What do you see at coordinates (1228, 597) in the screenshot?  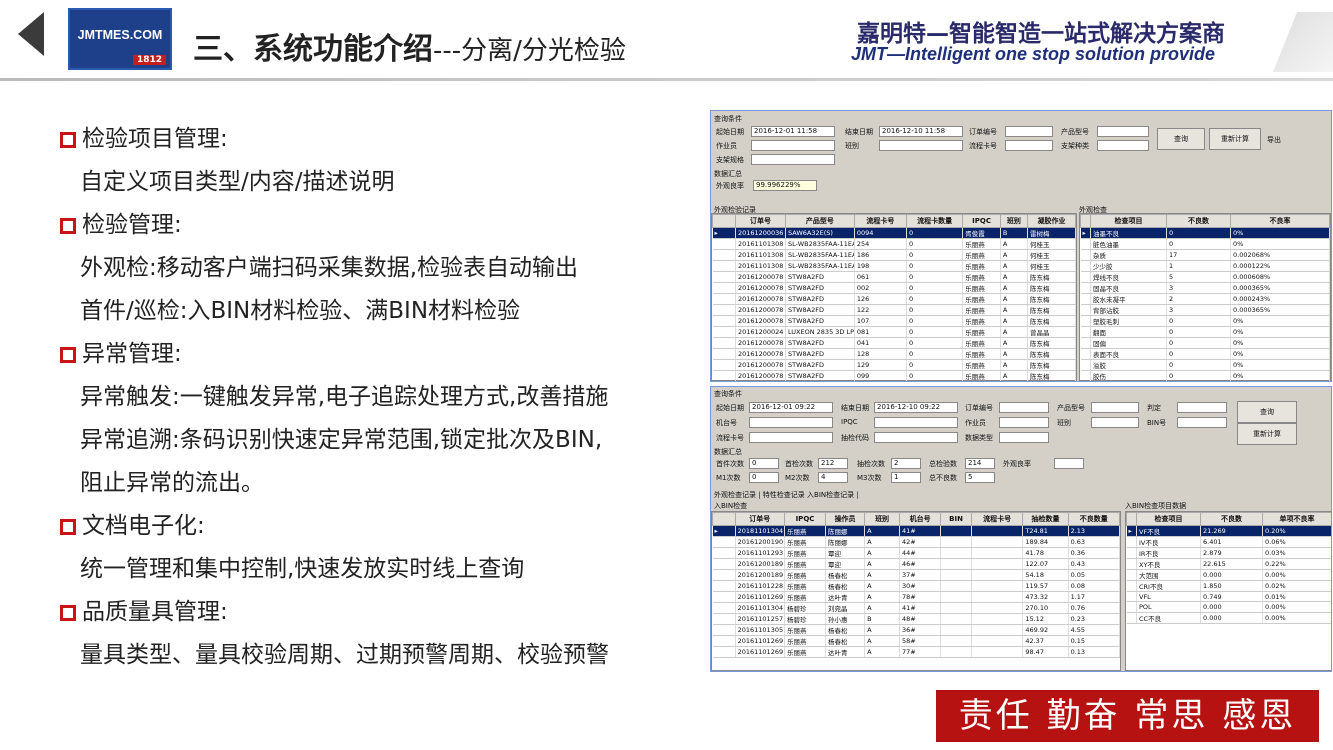 I see `table-row: VFL 0.749 0.01%` at bounding box center [1228, 597].